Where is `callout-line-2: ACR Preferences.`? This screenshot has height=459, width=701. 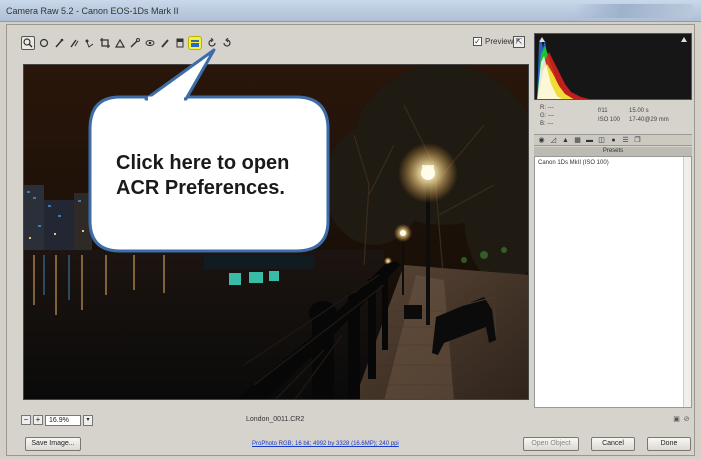
callout-line-2: ACR Preferences. is located at coordinates (200, 188).